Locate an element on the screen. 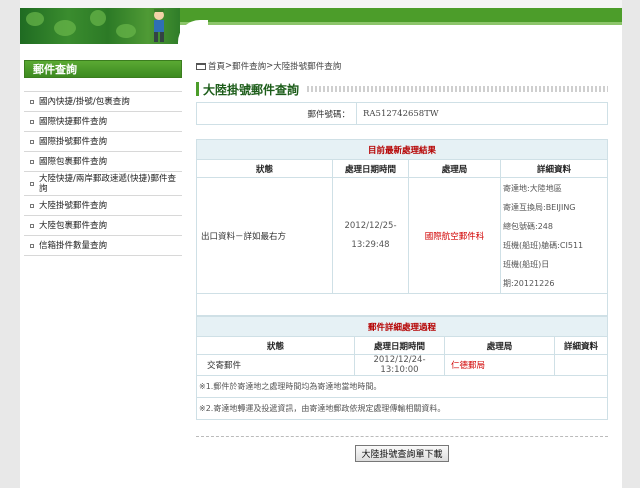  mail-number-value: RA512742658TW is located at coordinates (482, 113).